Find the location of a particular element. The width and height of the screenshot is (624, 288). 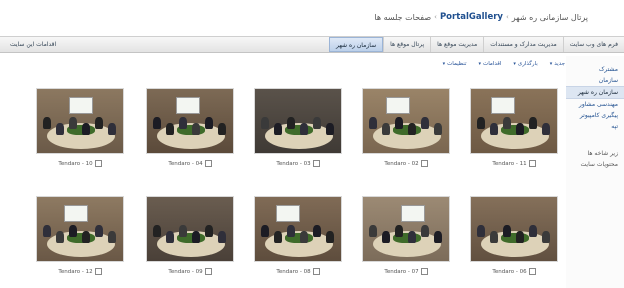

new-menu: جدید ▾ is located at coordinates (557, 64).